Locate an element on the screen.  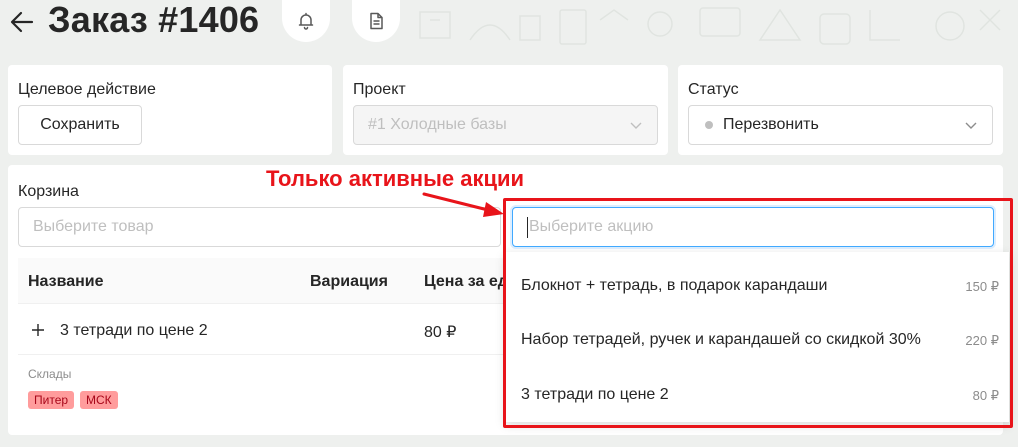
project-select: #1 Холодные базы is located at coordinates (505, 125).